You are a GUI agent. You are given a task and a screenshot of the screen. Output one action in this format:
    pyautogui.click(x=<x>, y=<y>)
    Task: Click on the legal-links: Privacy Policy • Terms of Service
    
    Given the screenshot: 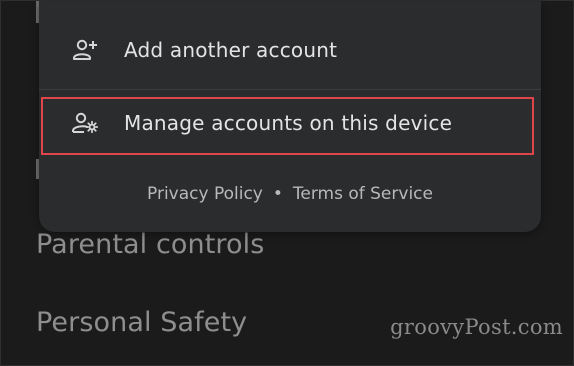 What is the action you would take?
    pyautogui.click(x=290, y=194)
    